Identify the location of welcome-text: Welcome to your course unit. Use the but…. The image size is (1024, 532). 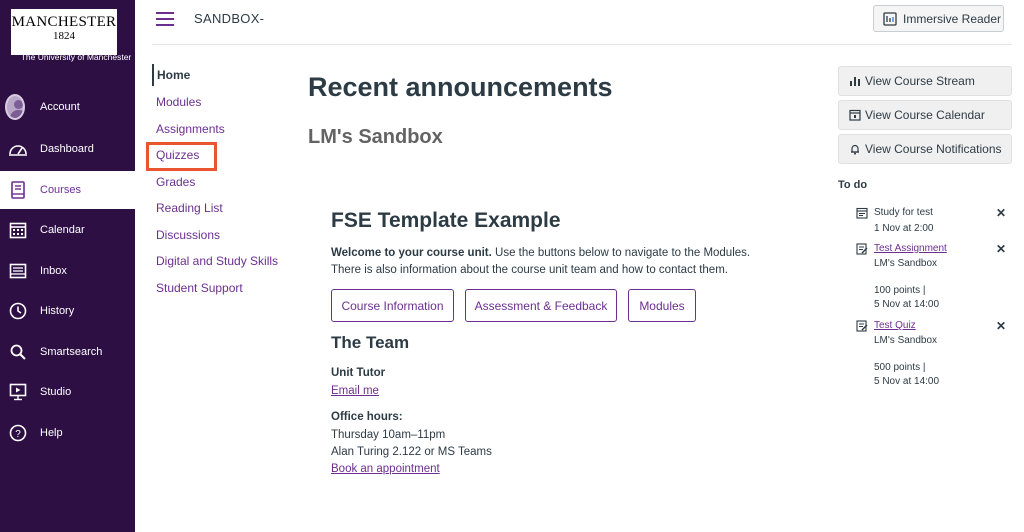
(551, 262).